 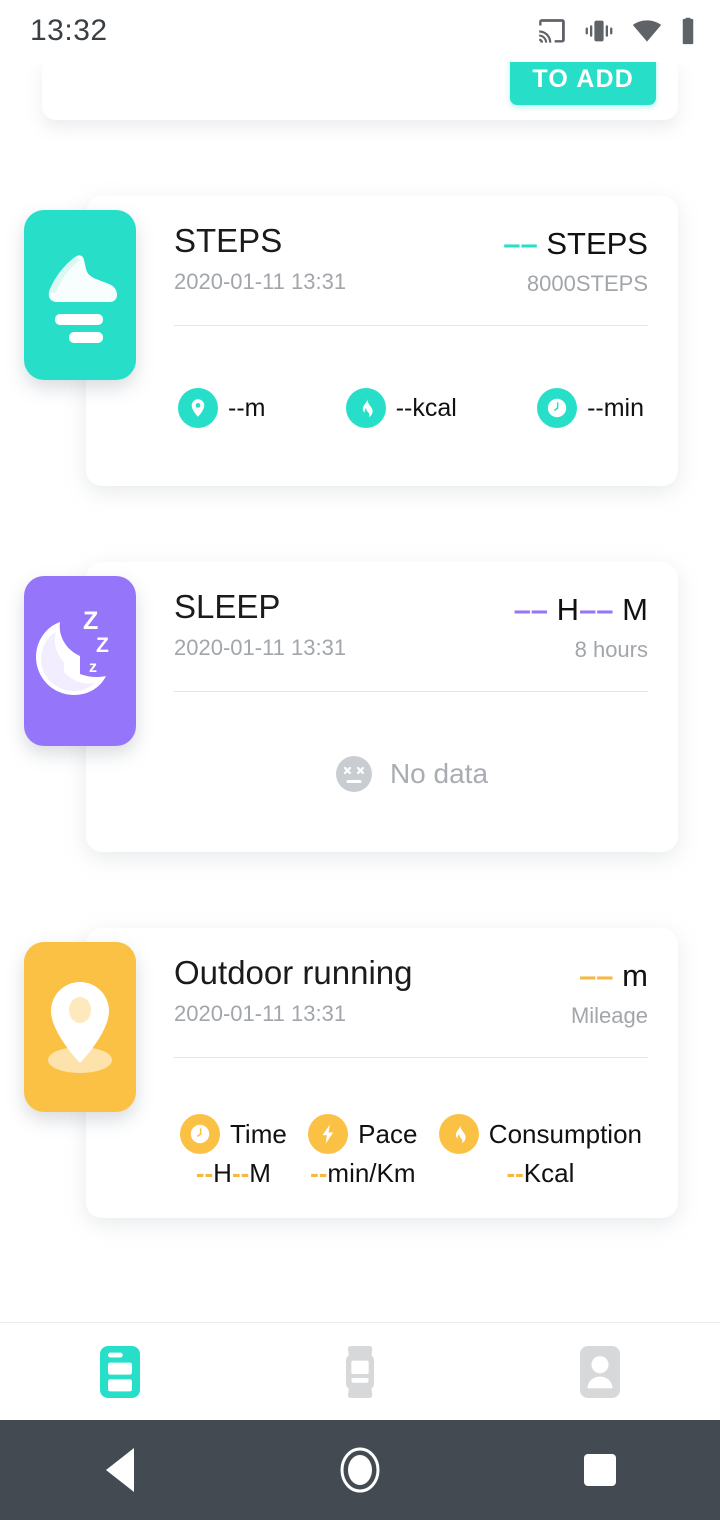 I want to click on running-pace-value: --min/Km, so click(x=362, y=1173).